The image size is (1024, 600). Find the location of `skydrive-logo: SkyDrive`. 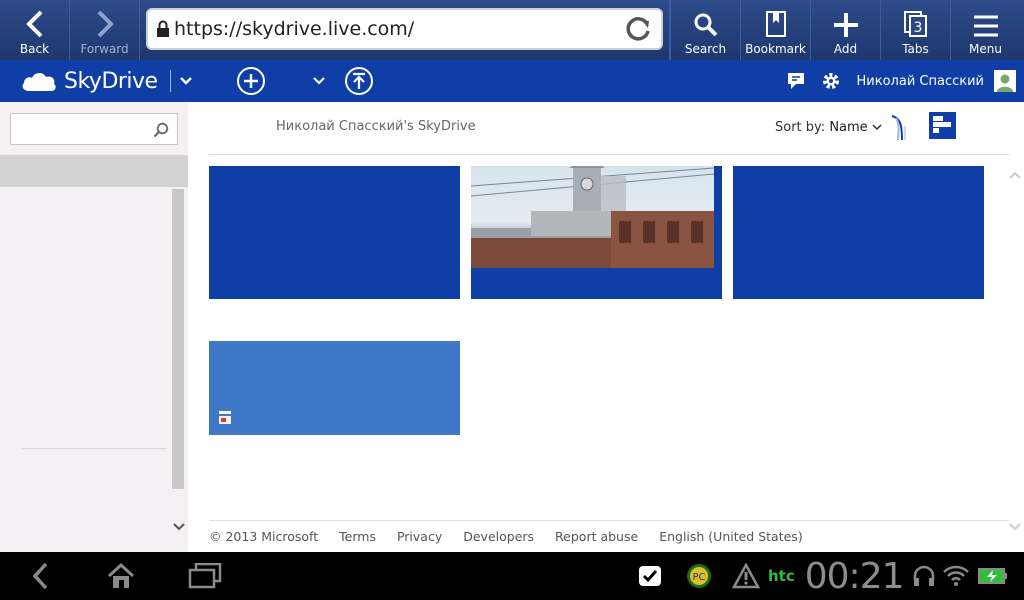

skydrive-logo: SkyDrive is located at coordinates (89, 81).